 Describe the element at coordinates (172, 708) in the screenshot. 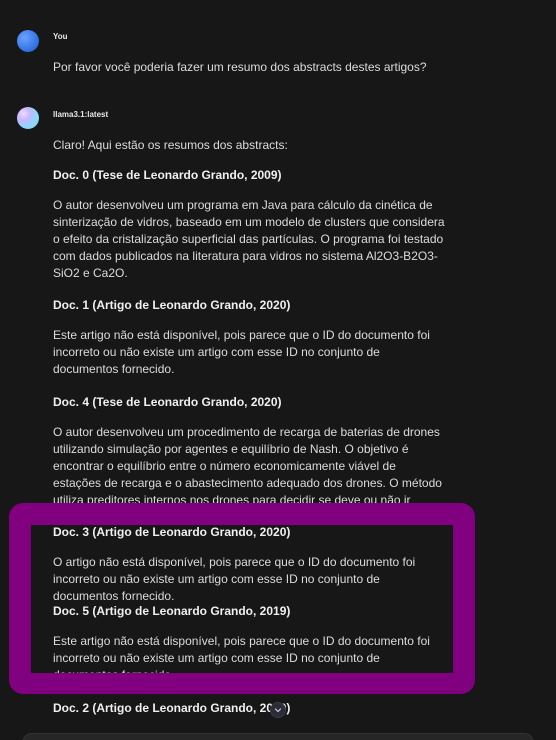

I see `doc-heading: Doc. 2 (Artigo de Leonardo Grando, 2020)` at that location.